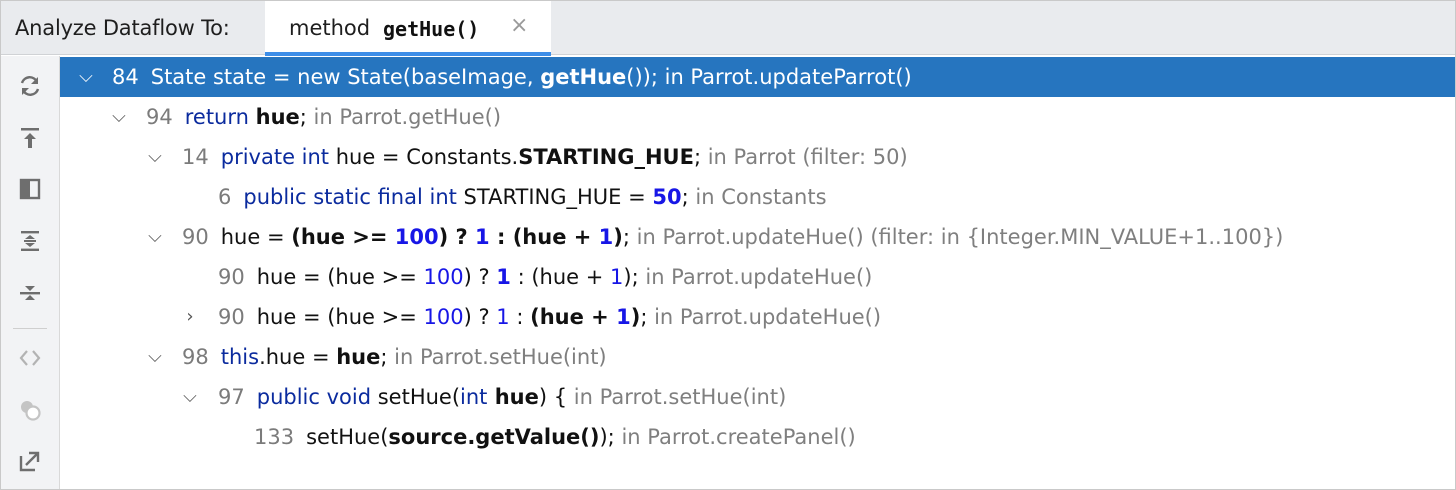  I want to click on usage-context: in Parrot (filter: 50), so click(804, 157).